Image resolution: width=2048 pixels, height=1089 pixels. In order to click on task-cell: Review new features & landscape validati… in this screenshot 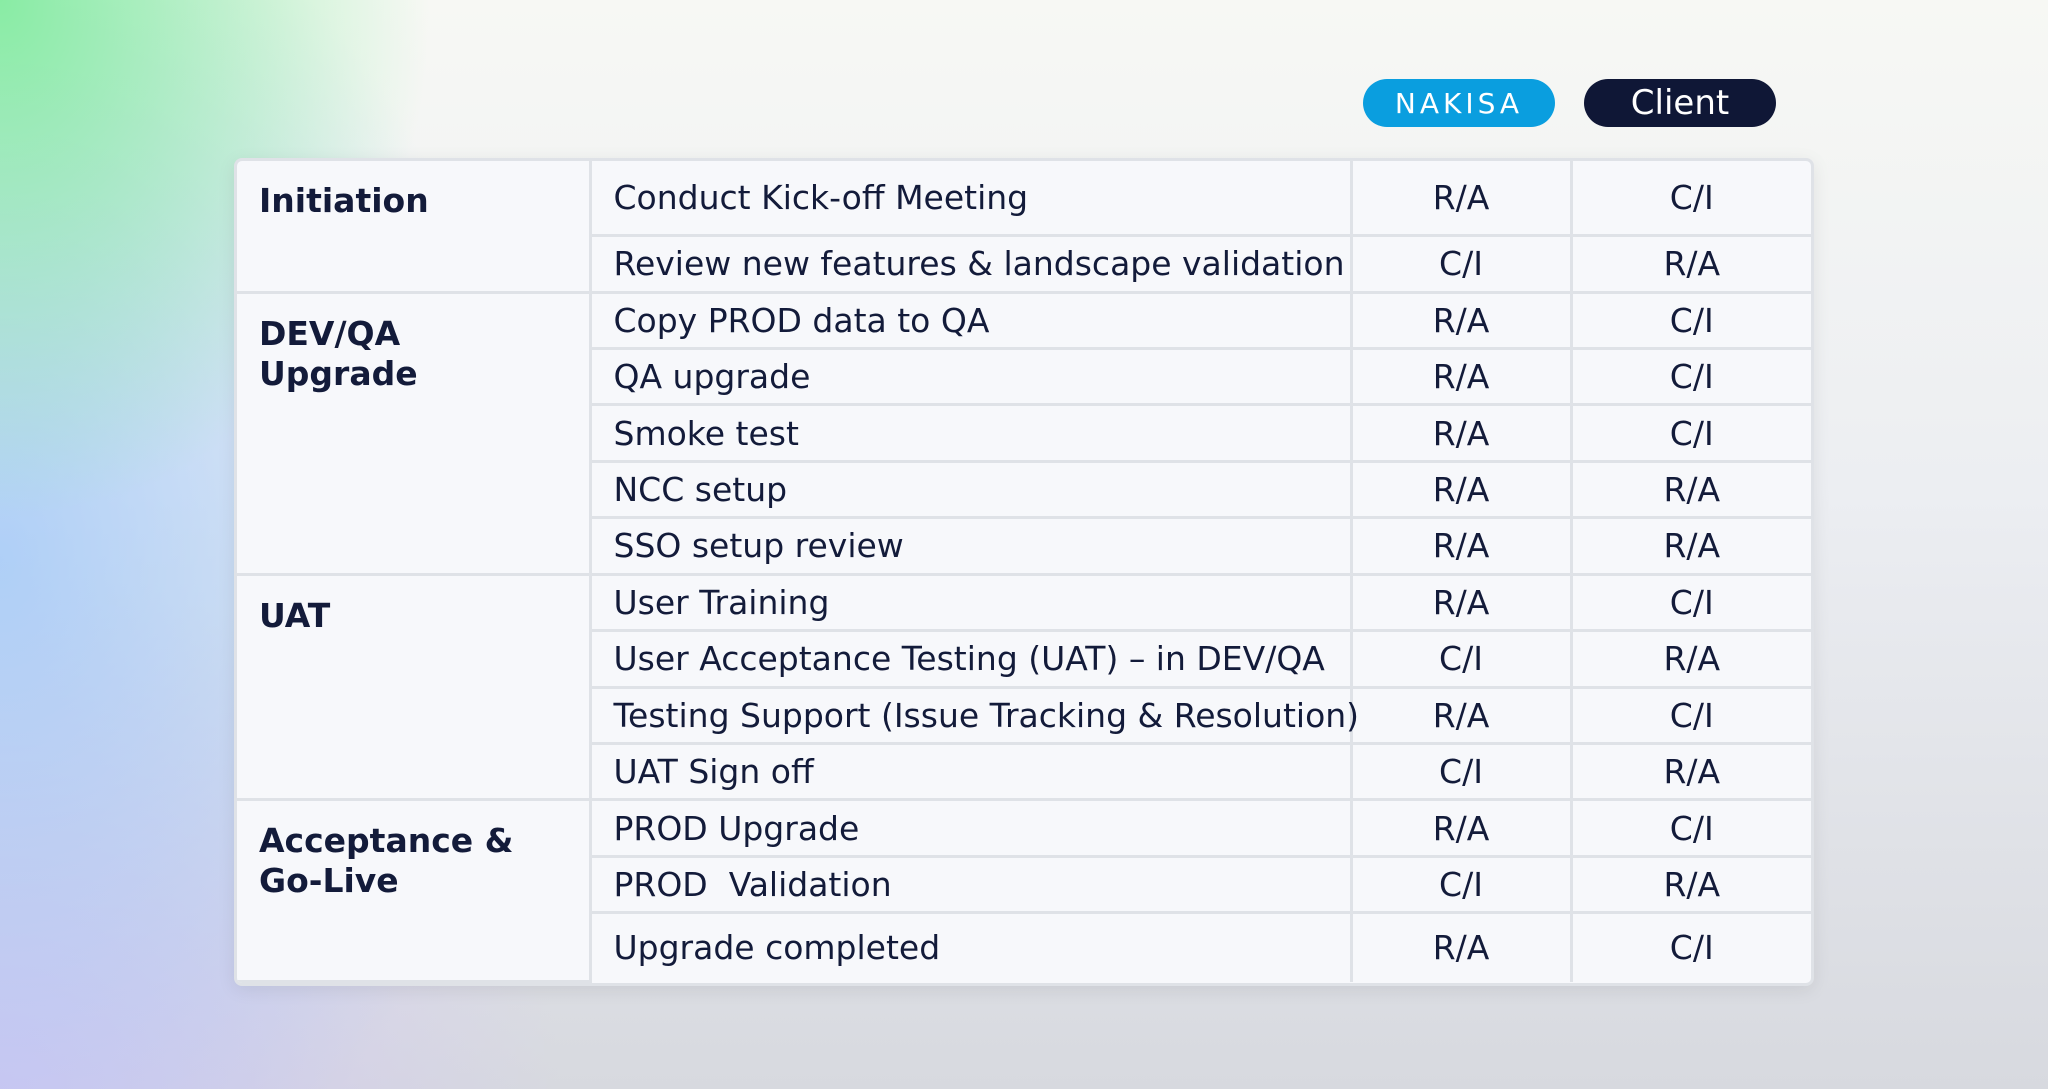, I will do `click(971, 264)`.